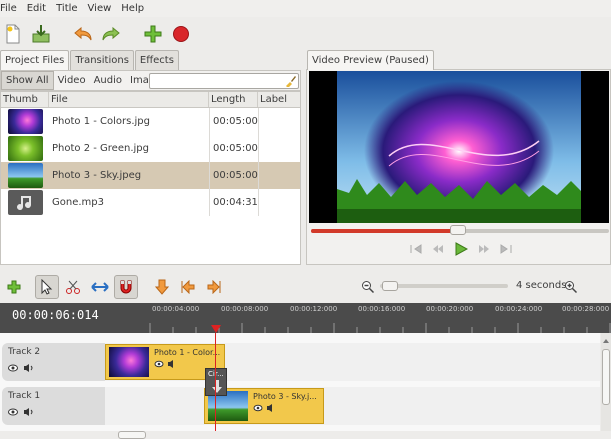  I want to click on filter-bar: Show All Video Audio Image, so click(150, 80).